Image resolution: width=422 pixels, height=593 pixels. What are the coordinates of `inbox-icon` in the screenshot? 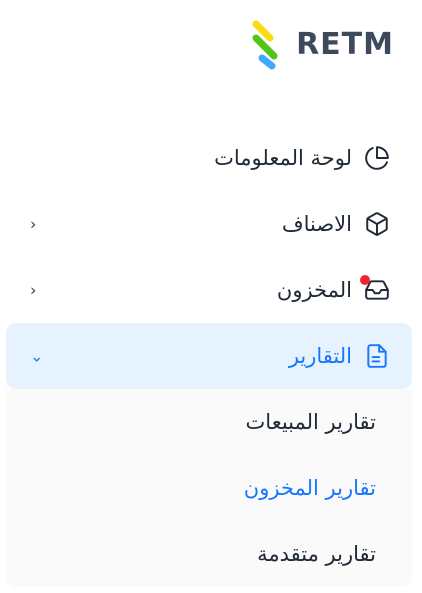 It's located at (375, 289).